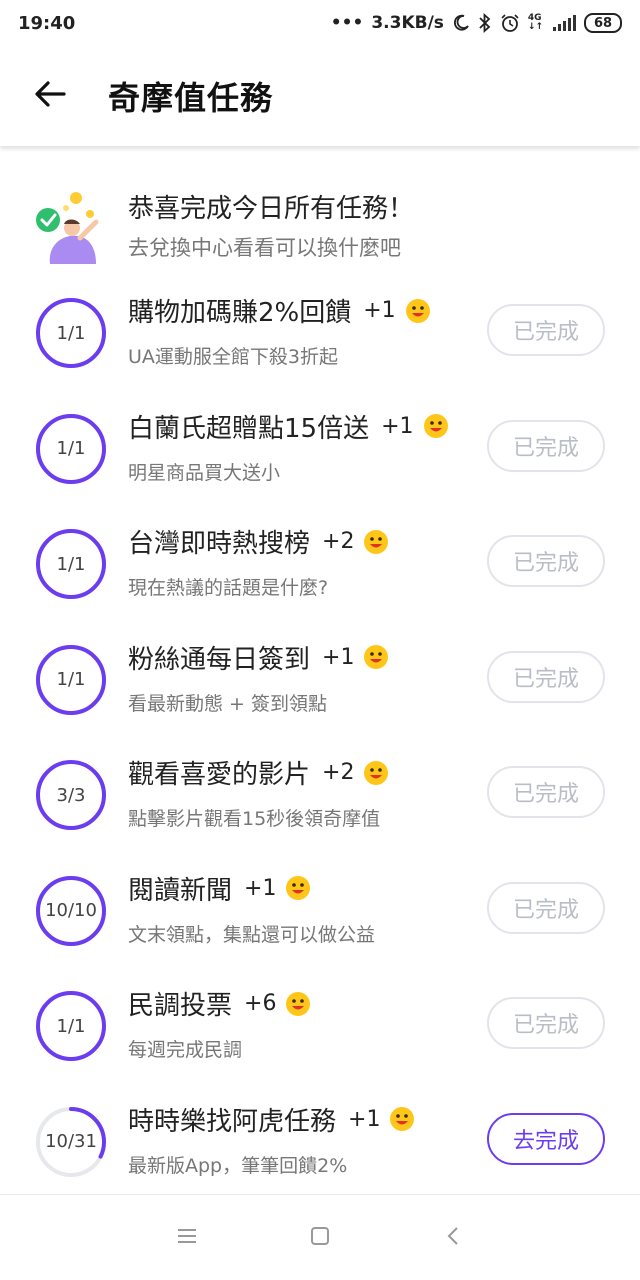 This screenshot has width=640, height=1280. Describe the element at coordinates (249, 428) in the screenshot. I see `task-title: 白蘭氏超贈點15倍送` at that location.